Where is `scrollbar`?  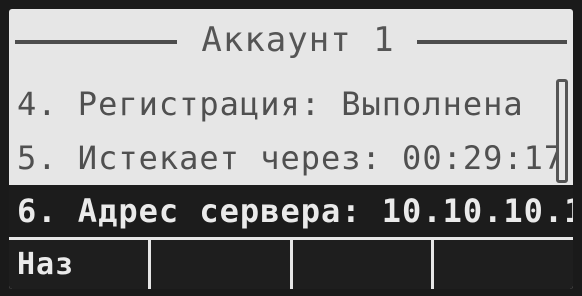
scrollbar is located at coordinates (562, 131).